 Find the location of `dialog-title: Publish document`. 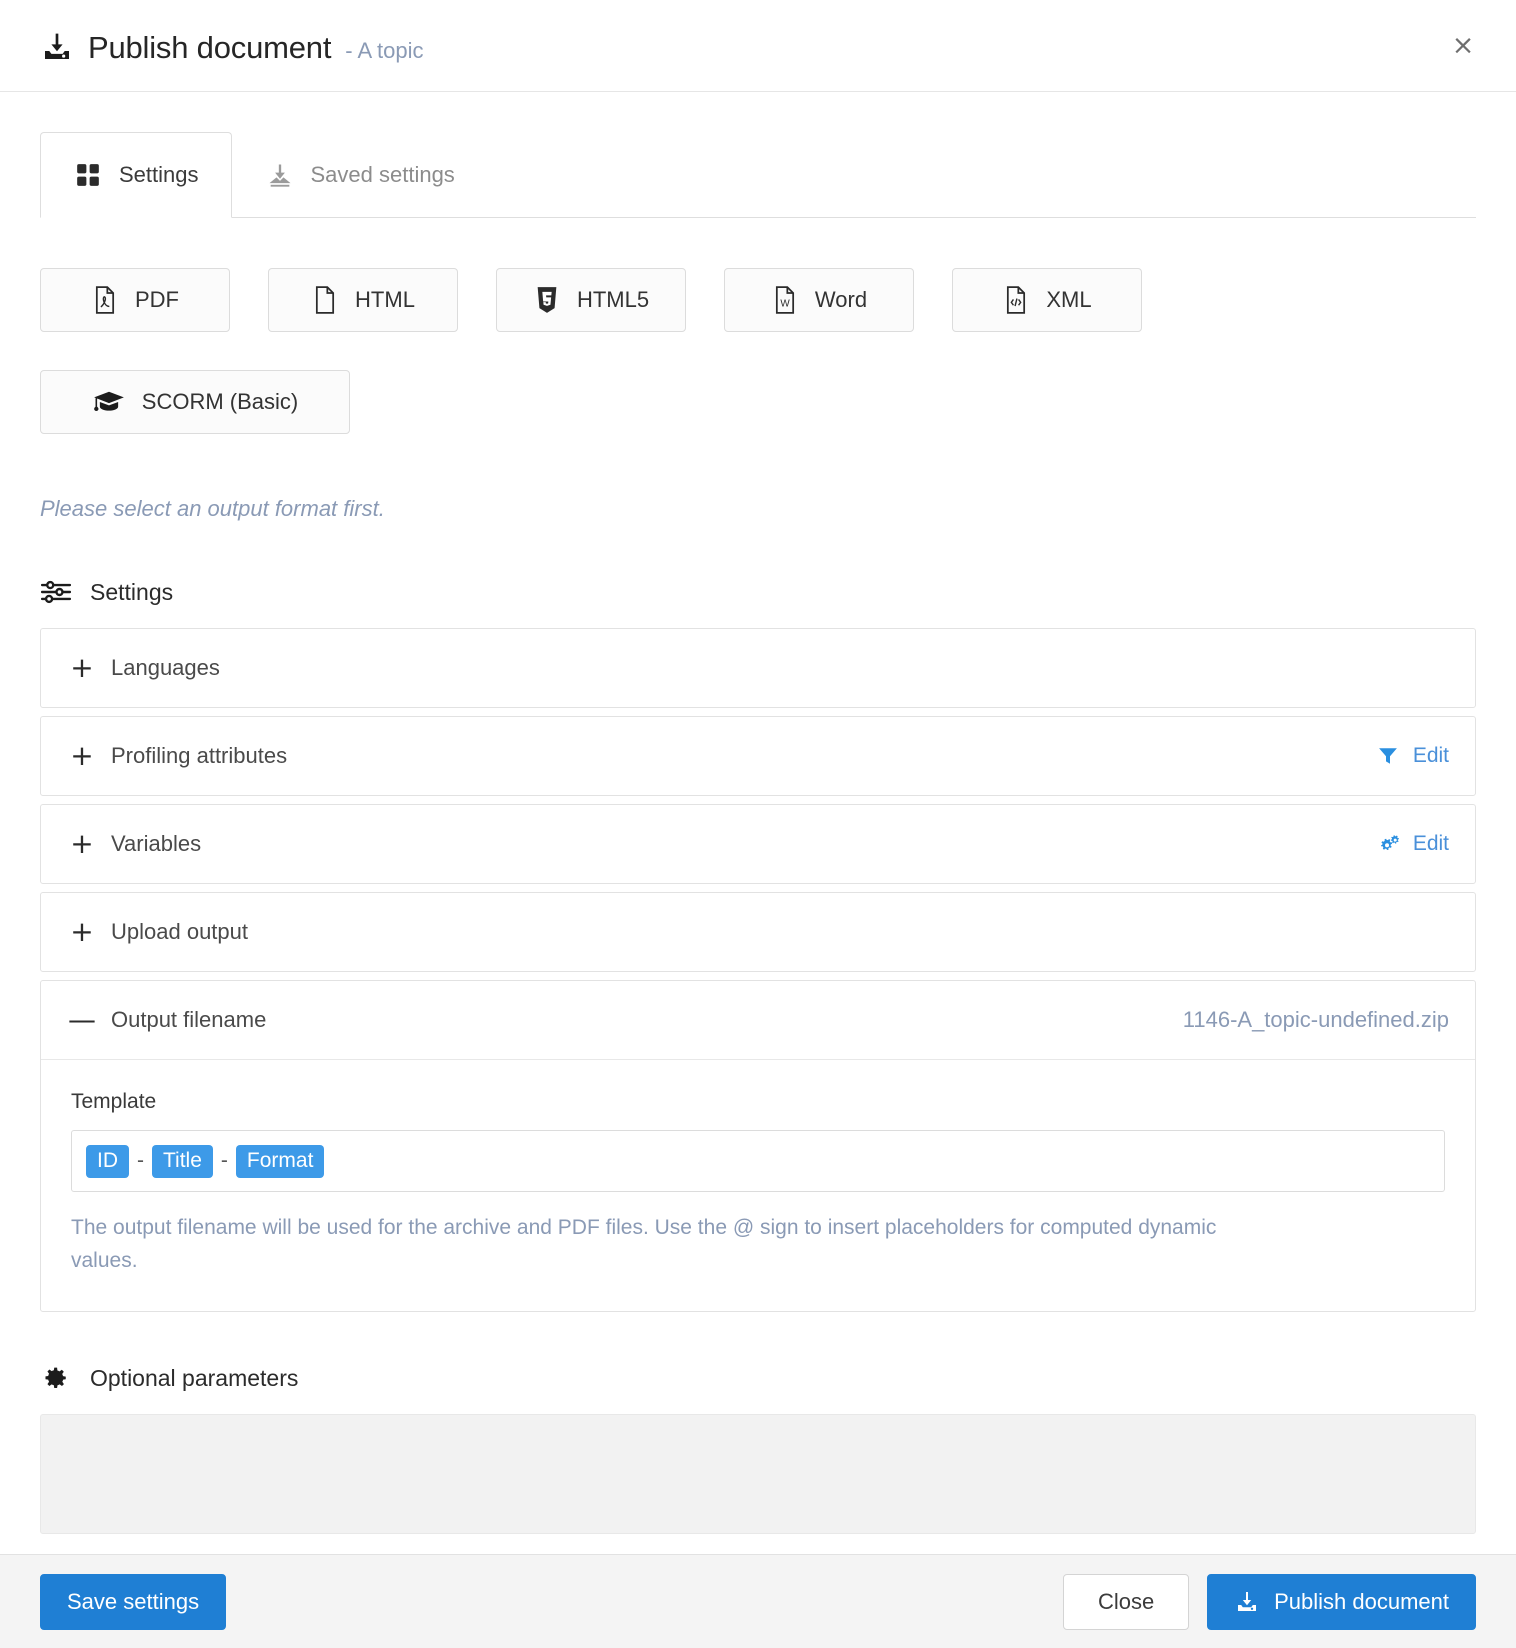

dialog-title: Publish document is located at coordinates (210, 47).